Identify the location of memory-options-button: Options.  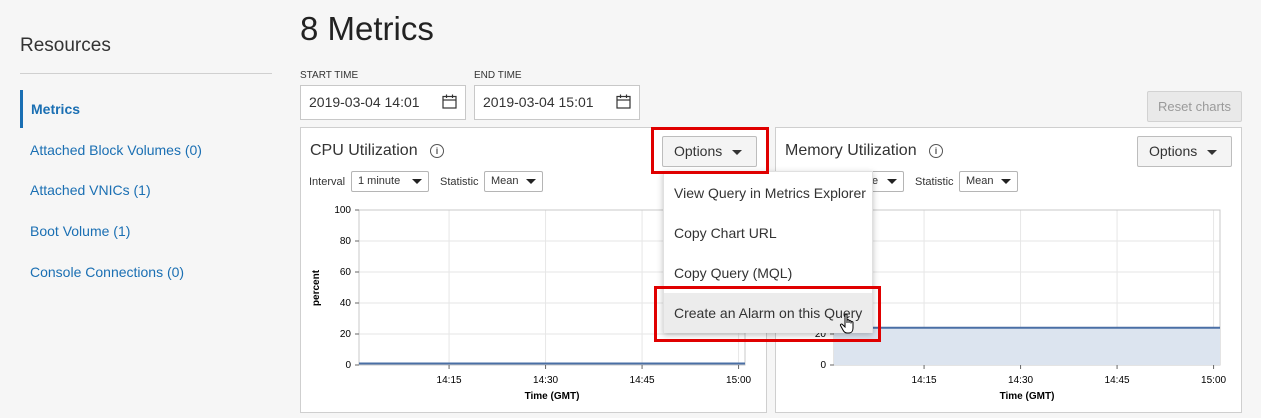
(1184, 151).